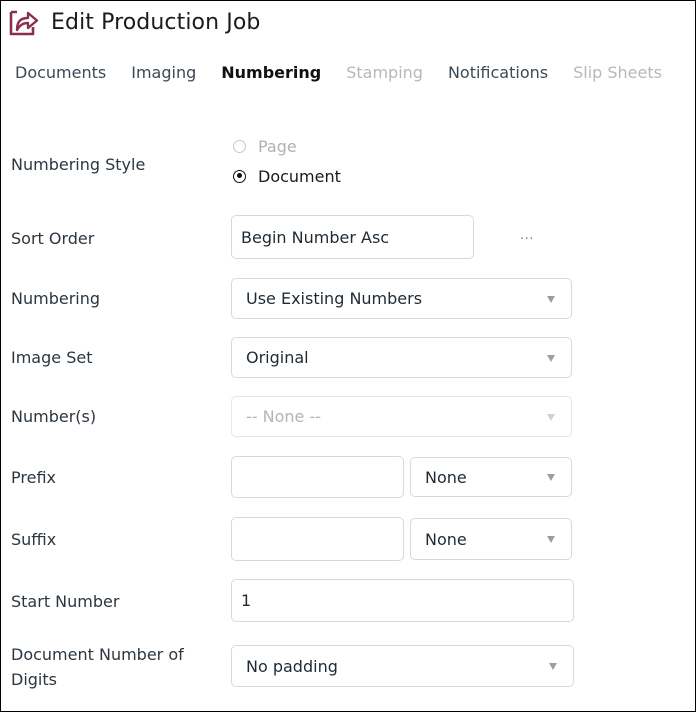 The width and height of the screenshot is (696, 712). I want to click on suffix-input, so click(317, 539).